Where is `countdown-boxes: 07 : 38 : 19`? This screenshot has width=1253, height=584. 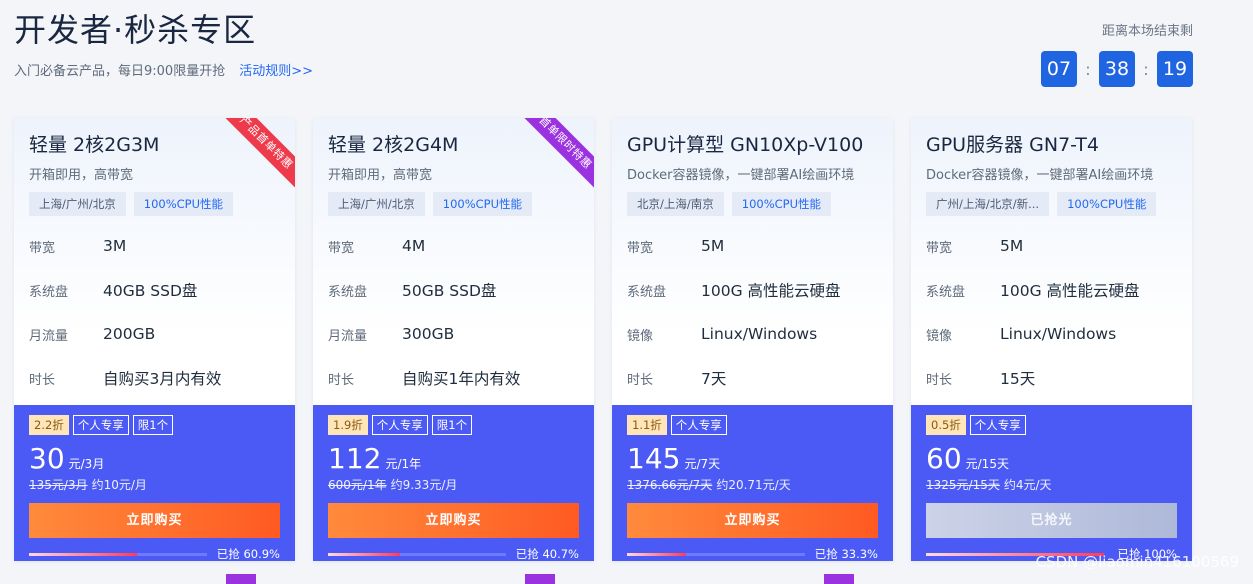 countdown-boxes: 07 : 38 : 19 is located at coordinates (1113, 69).